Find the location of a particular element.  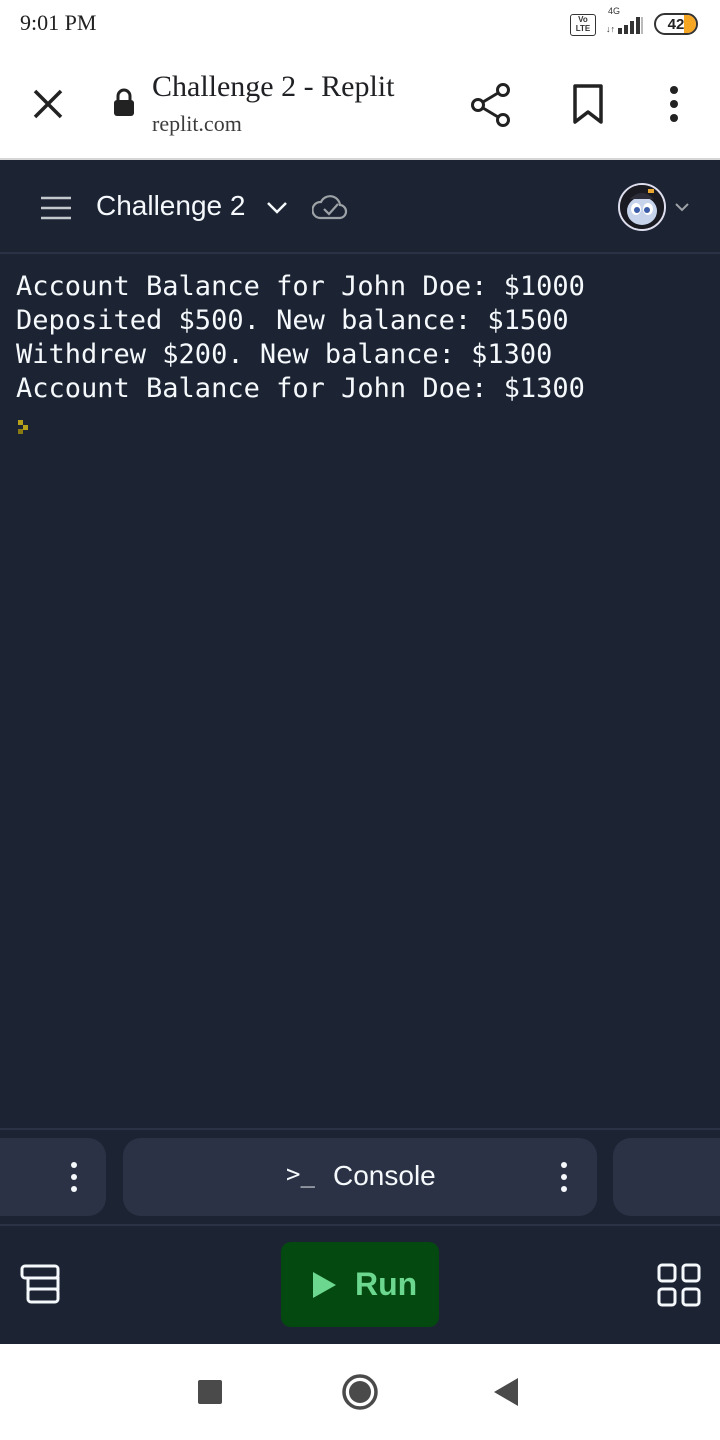

tab-console-label: Console is located at coordinates (384, 1175).